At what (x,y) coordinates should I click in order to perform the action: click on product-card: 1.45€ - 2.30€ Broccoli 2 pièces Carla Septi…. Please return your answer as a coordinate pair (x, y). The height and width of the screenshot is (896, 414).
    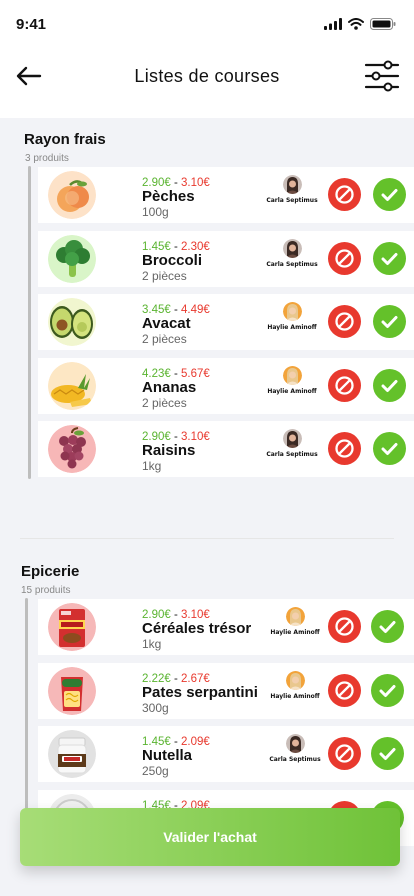
    Looking at the image, I should click on (226, 258).